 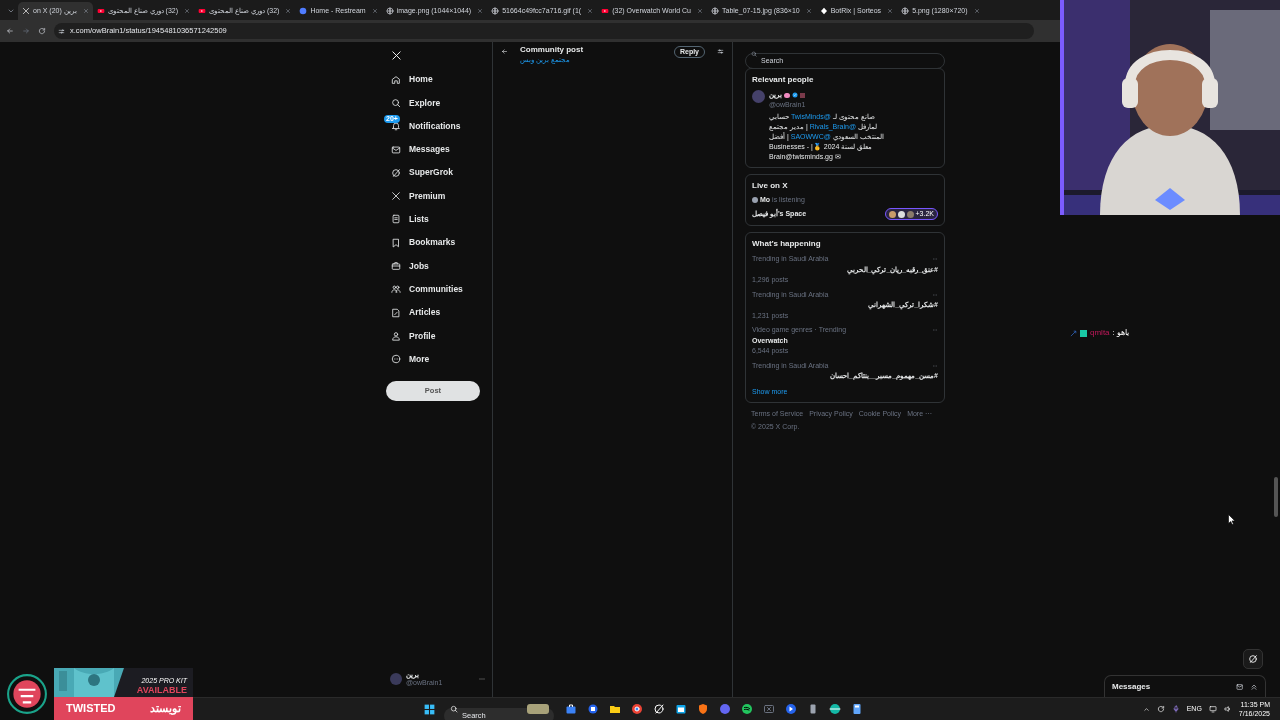 What do you see at coordinates (439, 103) in the screenshot?
I see `nav-item: Explore` at bounding box center [439, 103].